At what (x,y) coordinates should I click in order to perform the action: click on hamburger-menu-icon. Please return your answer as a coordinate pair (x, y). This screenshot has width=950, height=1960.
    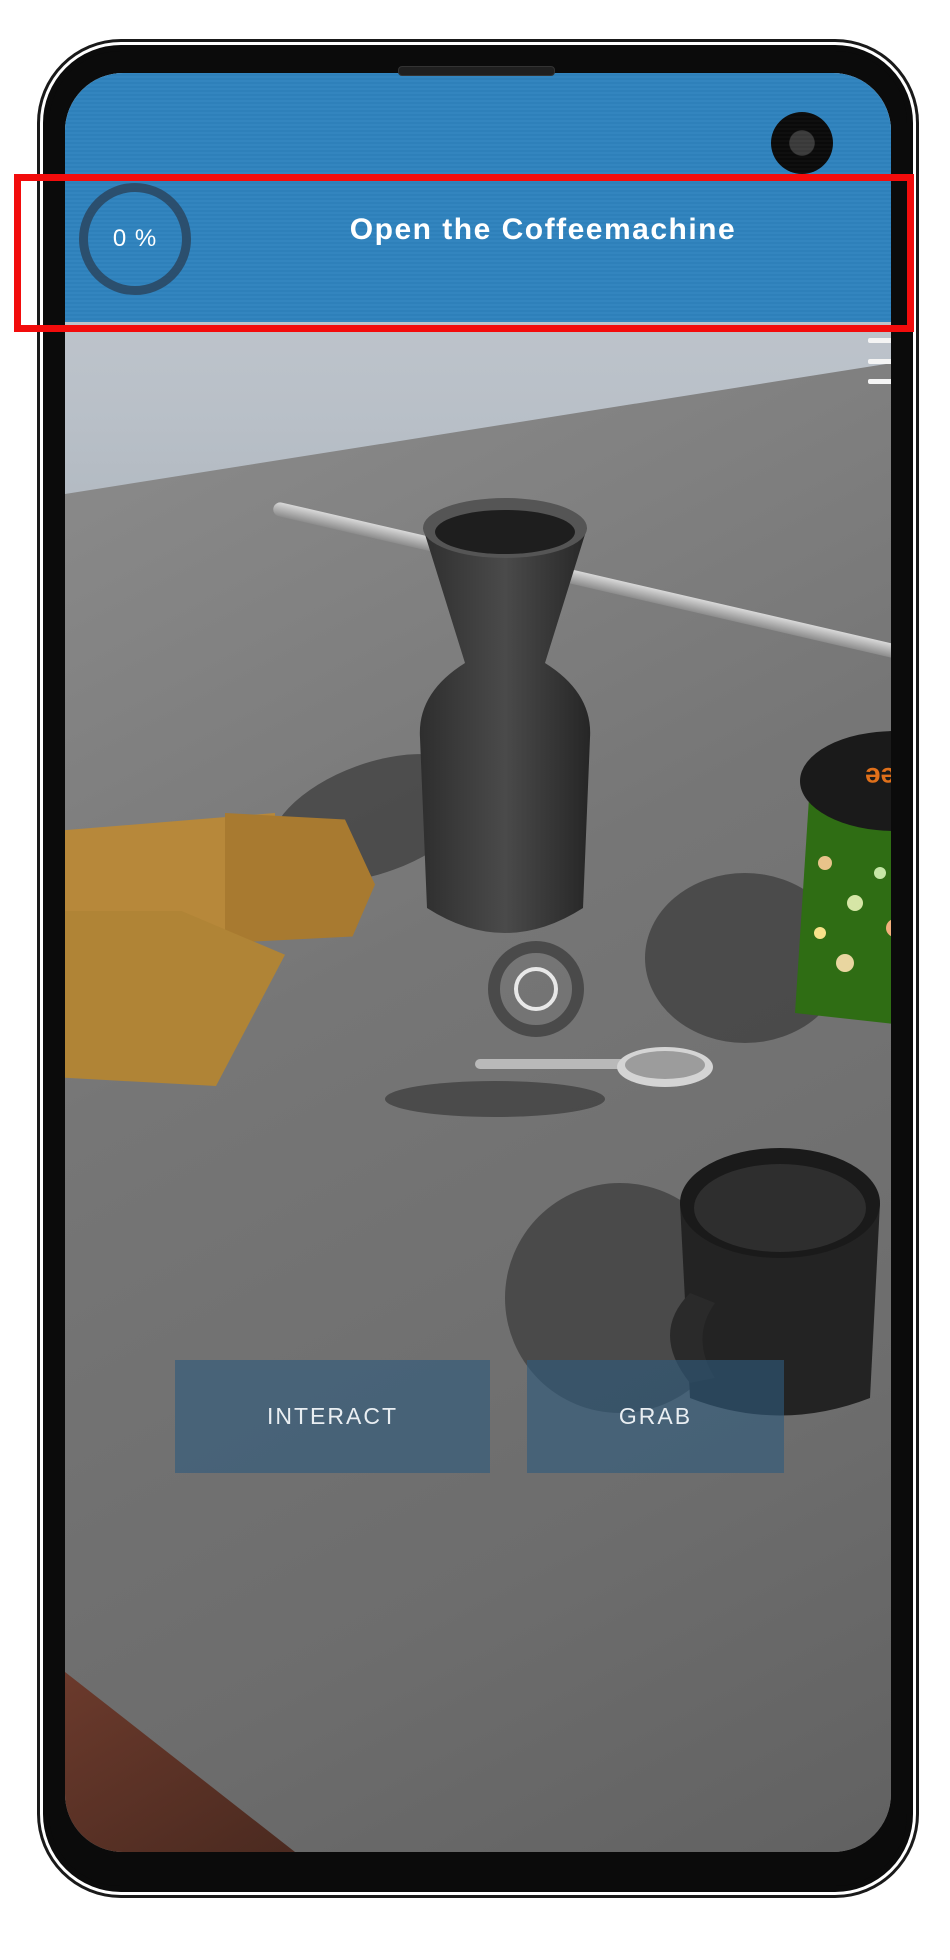
    Looking at the image, I should click on (879, 361).